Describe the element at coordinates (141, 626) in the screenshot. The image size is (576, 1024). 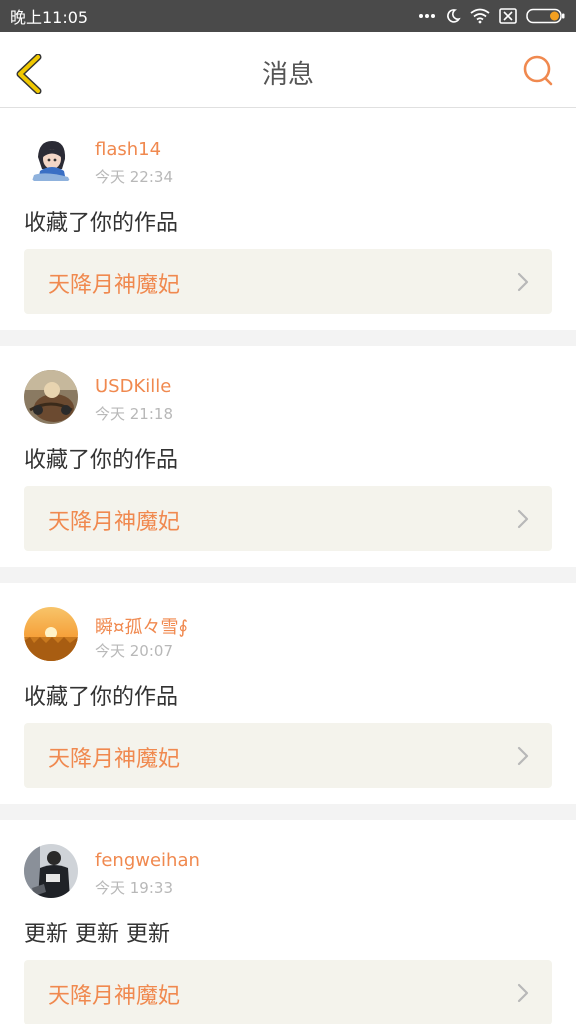
I see `user-name: 瞬¤孤々雪∮` at that location.